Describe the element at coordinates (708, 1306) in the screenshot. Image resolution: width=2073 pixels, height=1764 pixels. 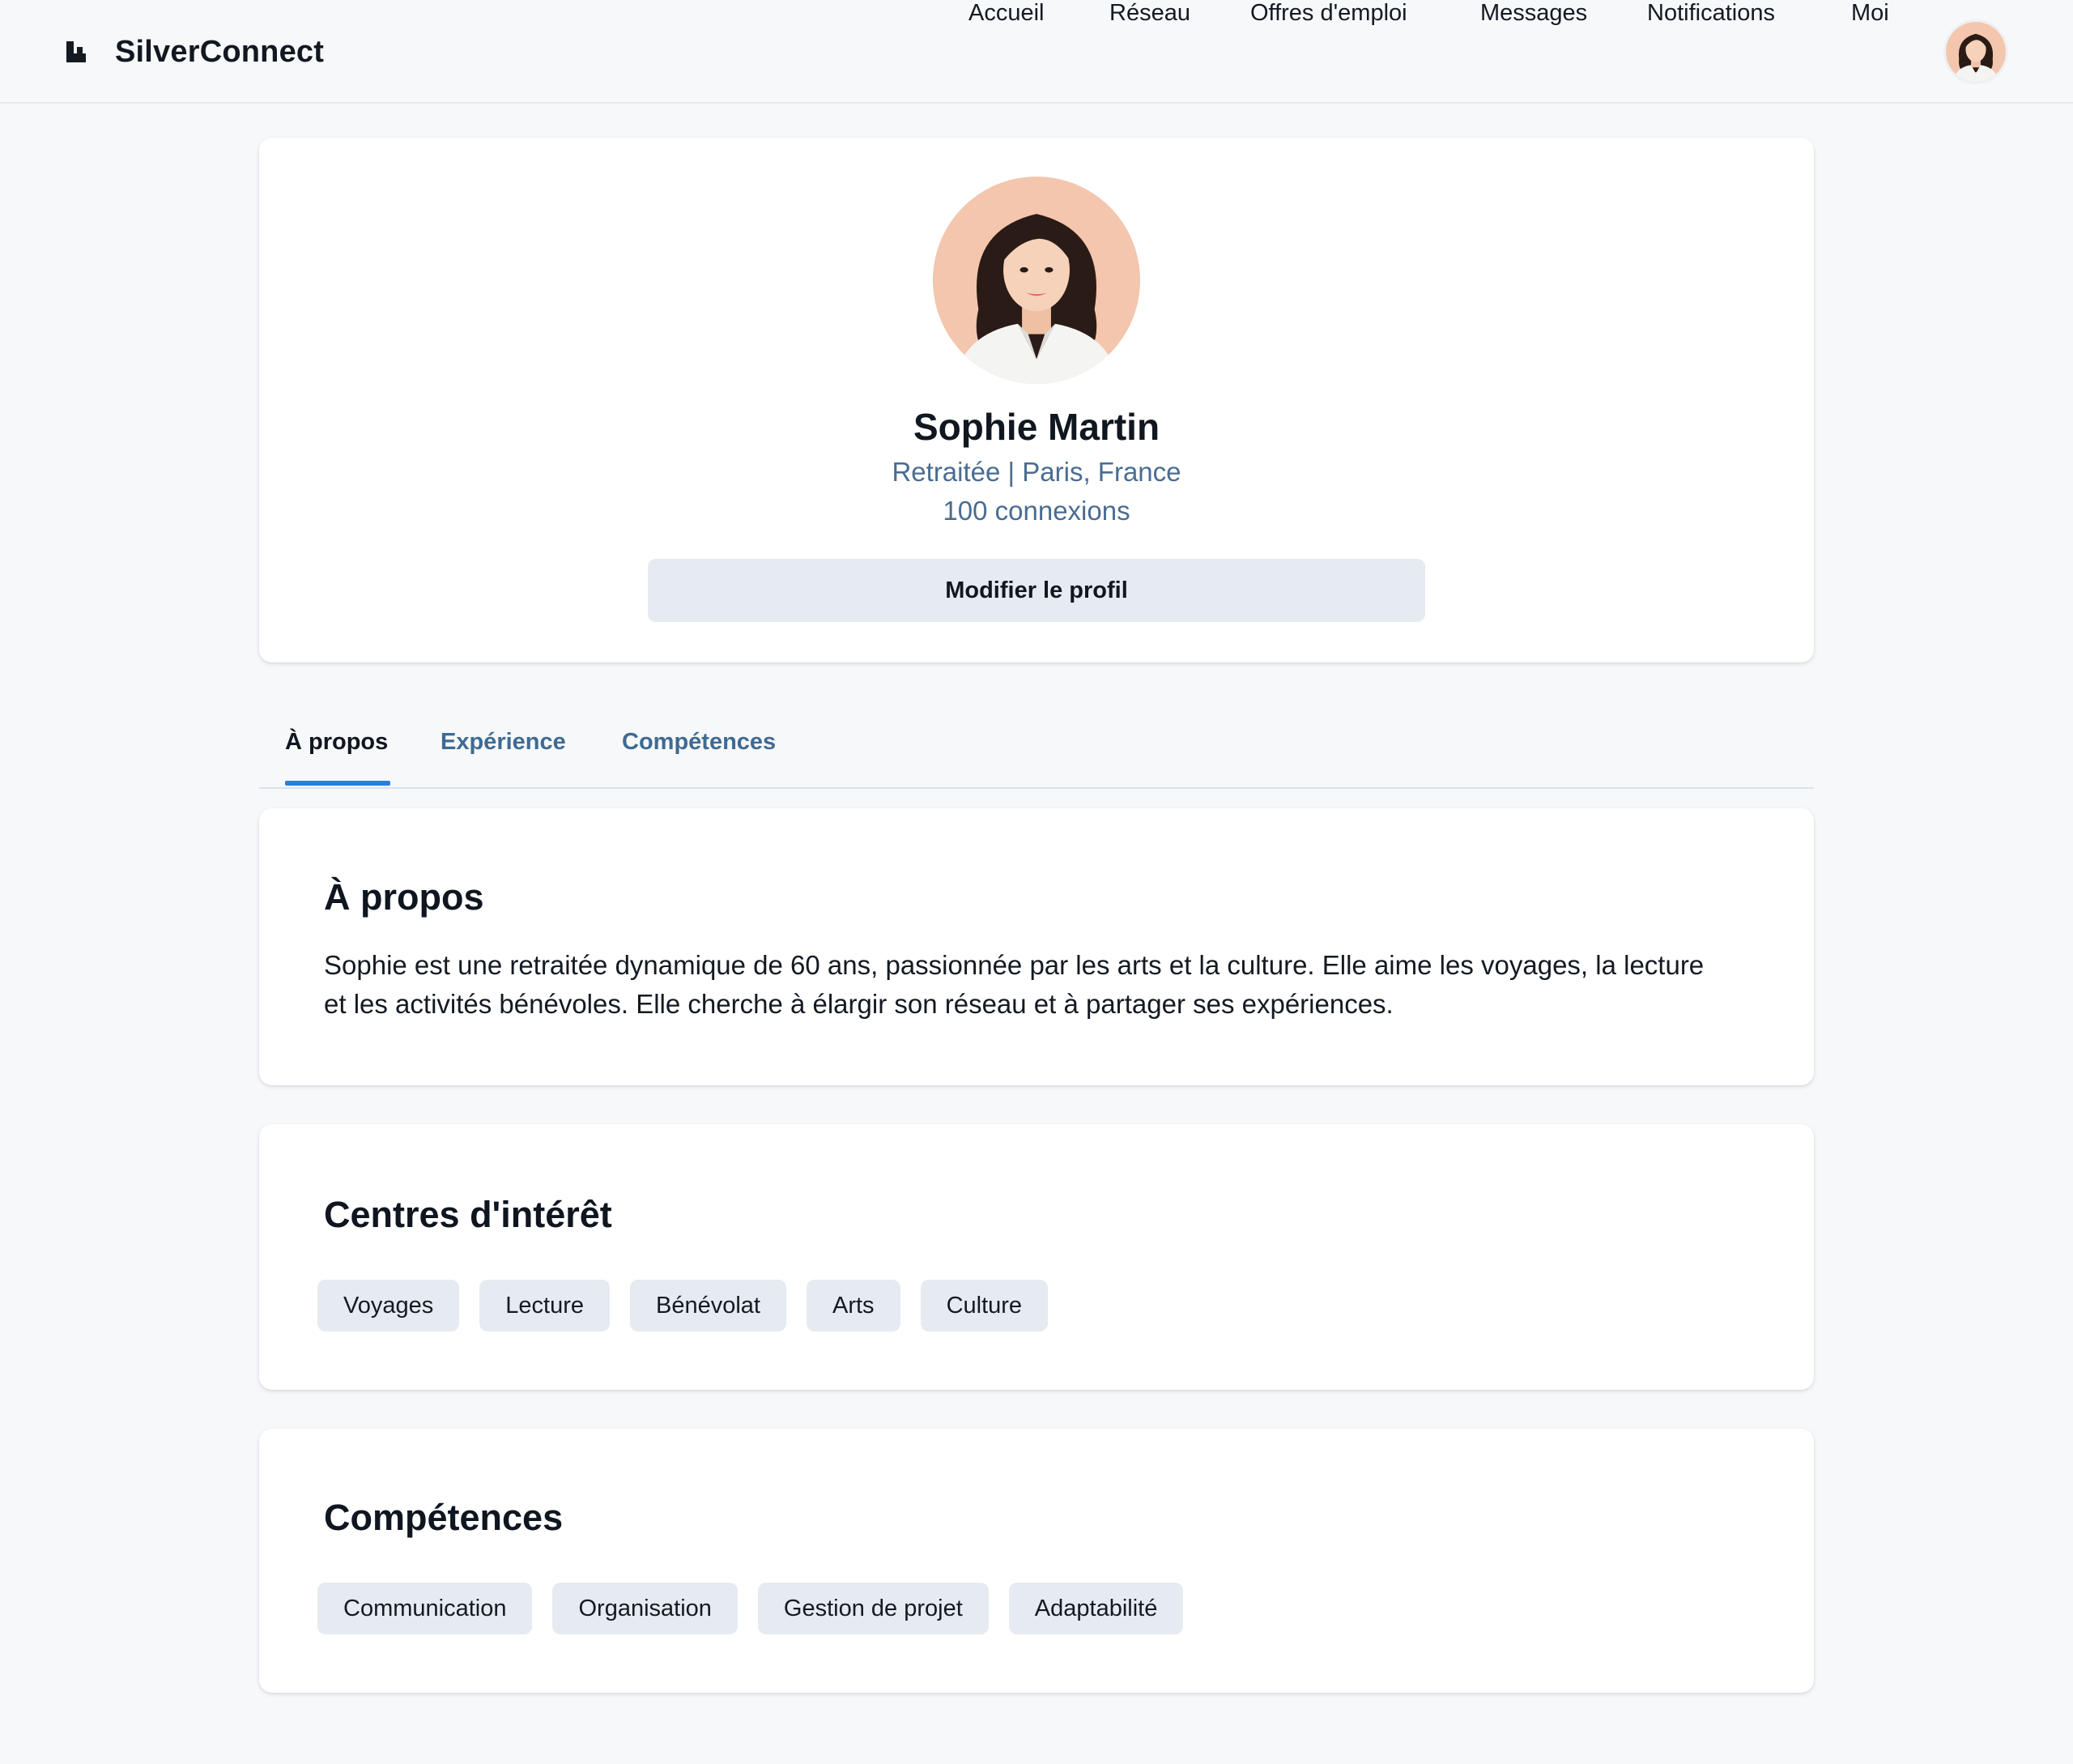
I see `interest-chip: Bénévolat` at that location.